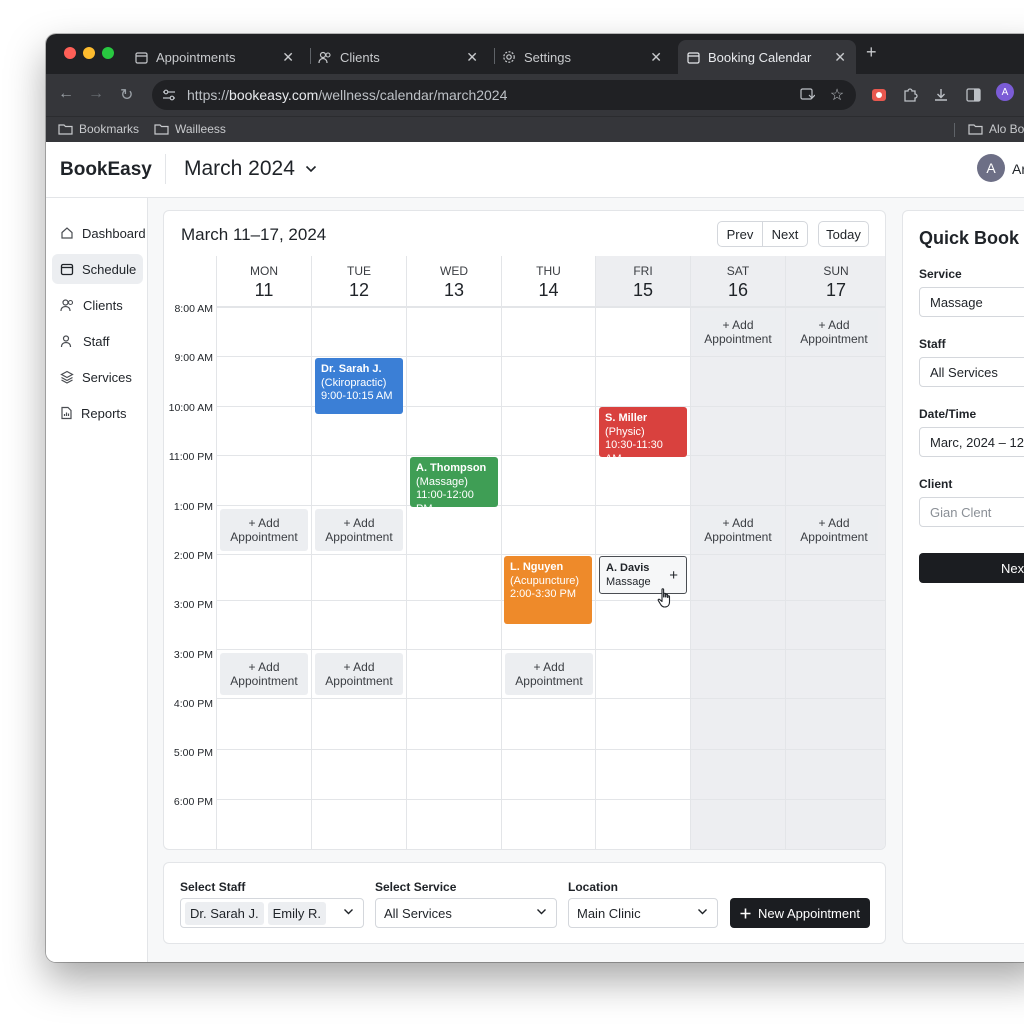  Describe the element at coordinates (595, 552) in the screenshot. I see `day-column-line` at that location.